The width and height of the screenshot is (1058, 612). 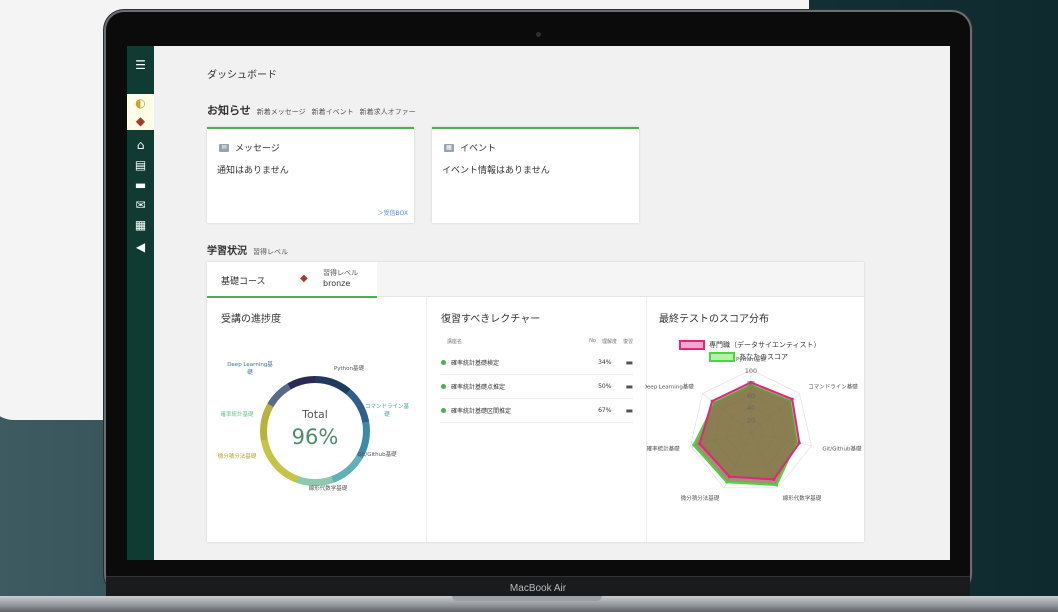 What do you see at coordinates (140, 103) in the screenshot?
I see `status-icon: ◐` at bounding box center [140, 103].